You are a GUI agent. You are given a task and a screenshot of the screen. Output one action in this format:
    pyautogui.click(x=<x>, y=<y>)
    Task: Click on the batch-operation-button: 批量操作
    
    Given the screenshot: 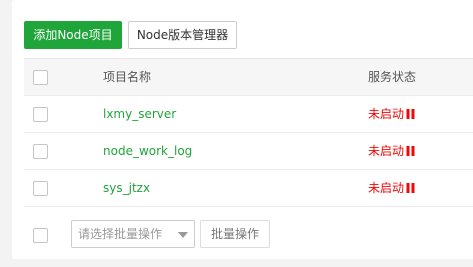 What is the action you would take?
    pyautogui.click(x=235, y=234)
    